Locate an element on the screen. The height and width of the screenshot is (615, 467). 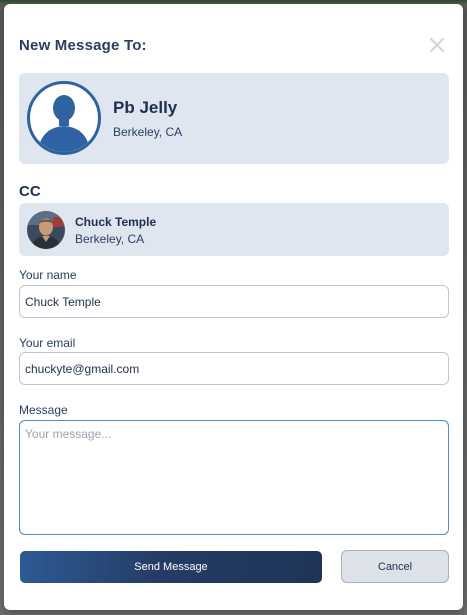
message-field-label: Message is located at coordinates (43, 410).